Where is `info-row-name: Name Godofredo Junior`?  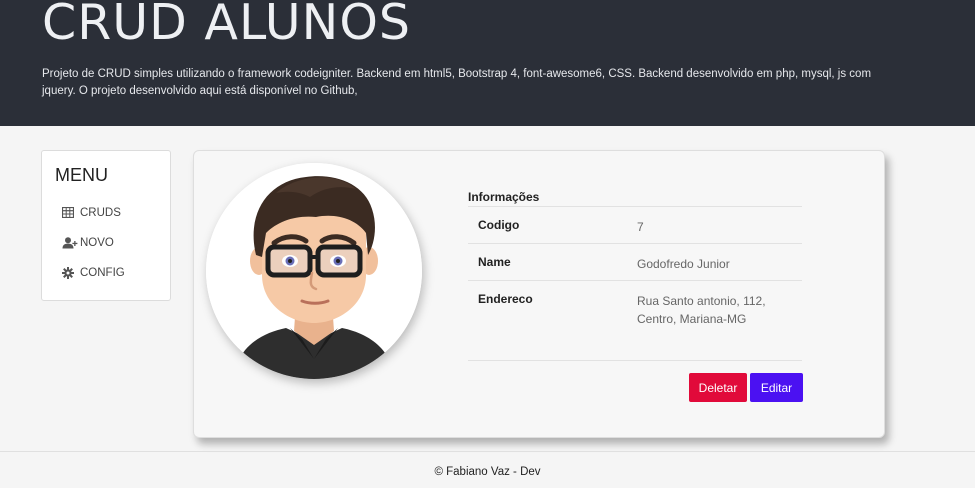
info-row-name: Name Godofredo Junior is located at coordinates (635, 262).